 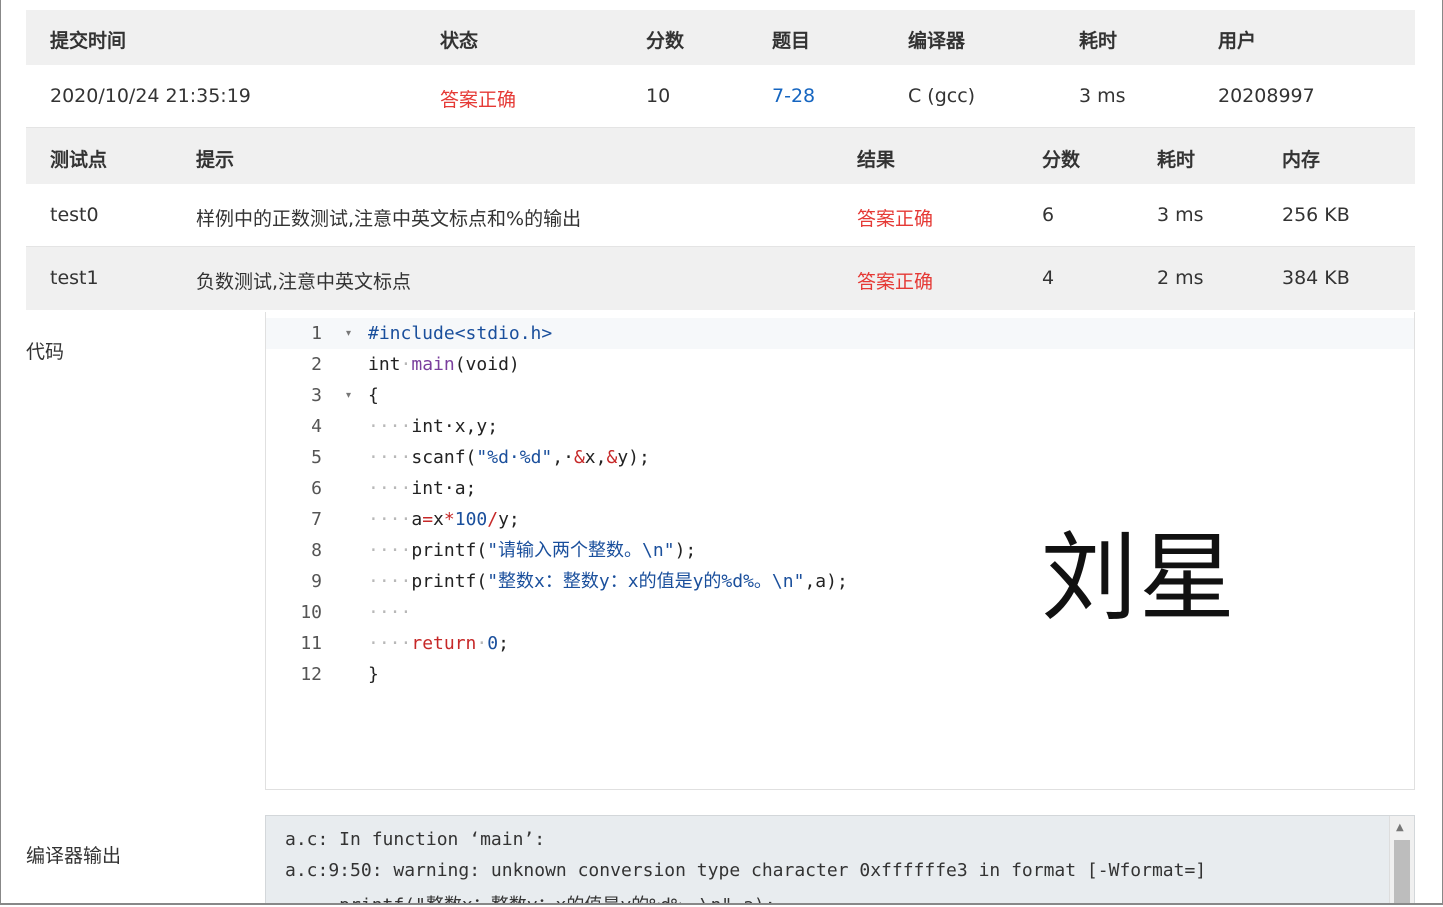 I want to click on col-compiler: 编译器, so click(x=937, y=41).